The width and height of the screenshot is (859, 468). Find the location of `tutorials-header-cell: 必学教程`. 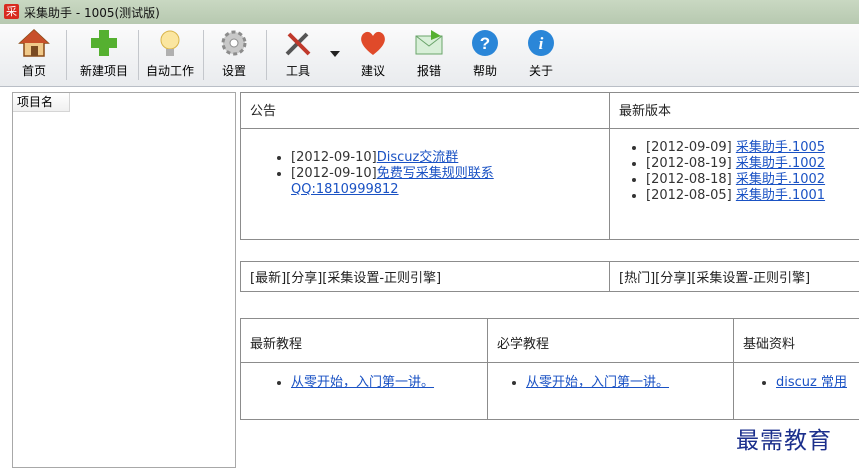

tutorials-header-cell: 必学教程 is located at coordinates (611, 341).